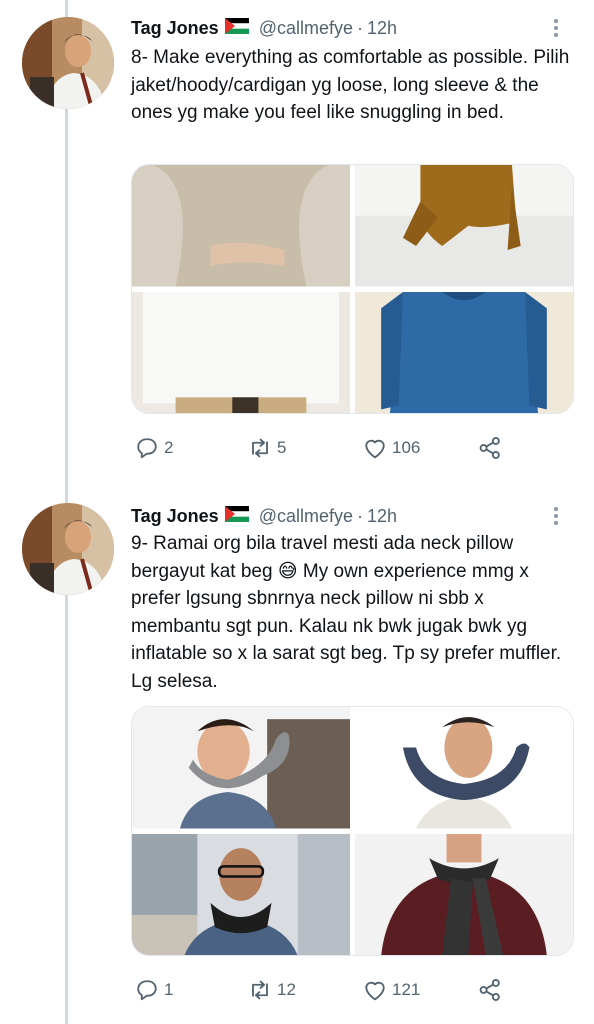 The width and height of the screenshot is (594, 1024). I want to click on media-image-dark-scarf, so click(464, 894).